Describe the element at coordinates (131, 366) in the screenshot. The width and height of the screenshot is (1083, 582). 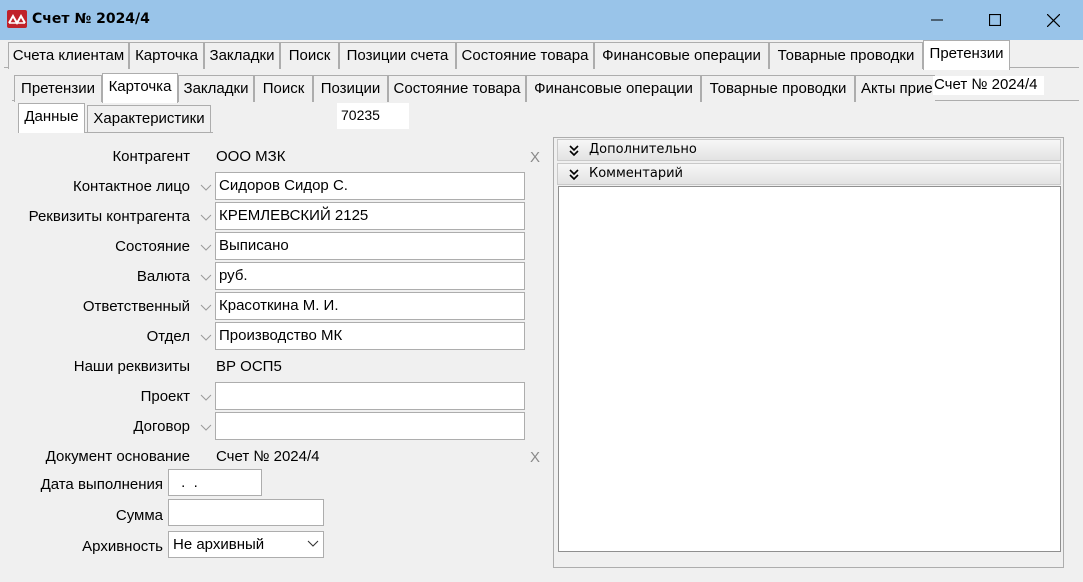
I see `our-requisites-label: Наши реквизиты` at that location.